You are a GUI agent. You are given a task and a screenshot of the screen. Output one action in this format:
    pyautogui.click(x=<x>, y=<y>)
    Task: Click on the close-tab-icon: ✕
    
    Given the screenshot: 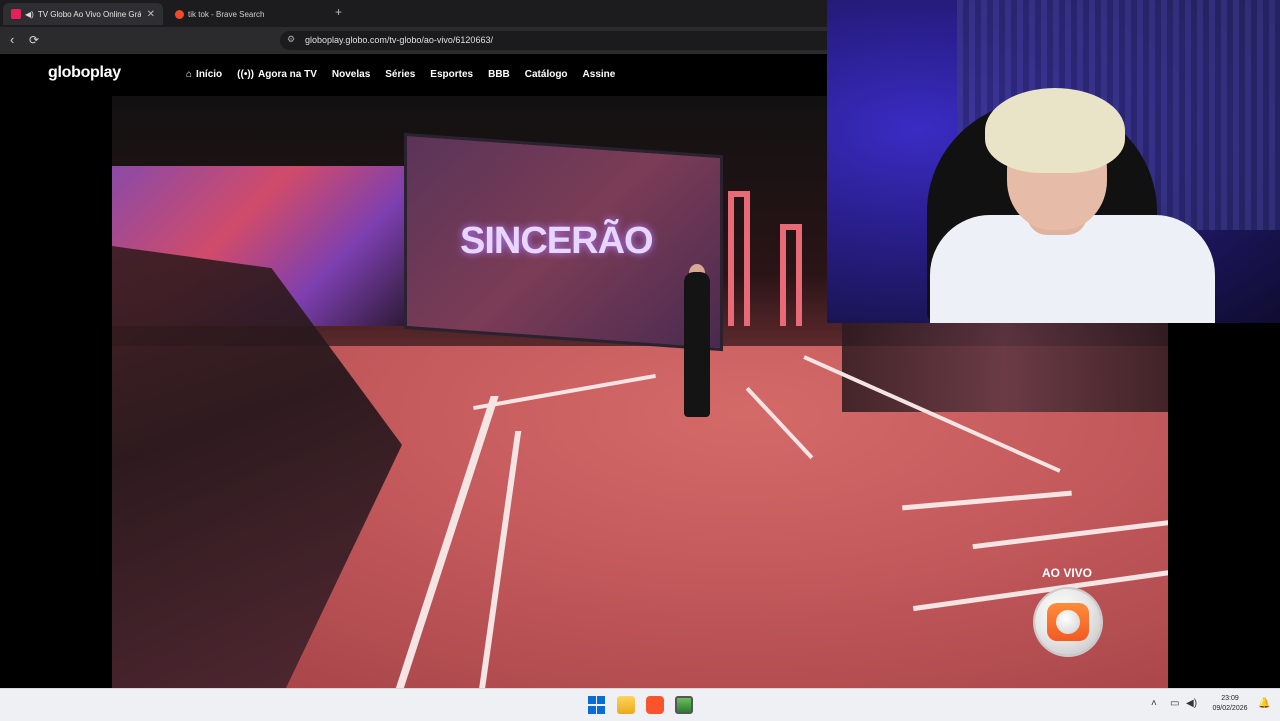 What is the action you would take?
    pyautogui.click(x=151, y=14)
    